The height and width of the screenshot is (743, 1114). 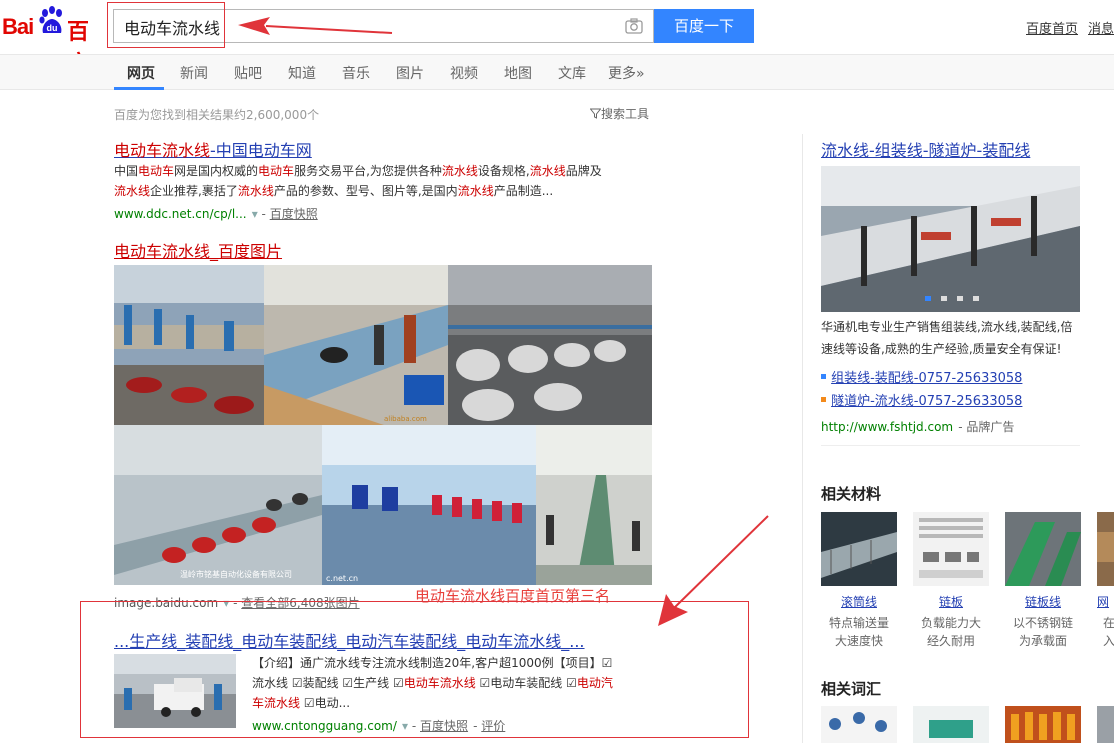 I want to click on image-thumb-5: c.net.cn, so click(x=429, y=505).